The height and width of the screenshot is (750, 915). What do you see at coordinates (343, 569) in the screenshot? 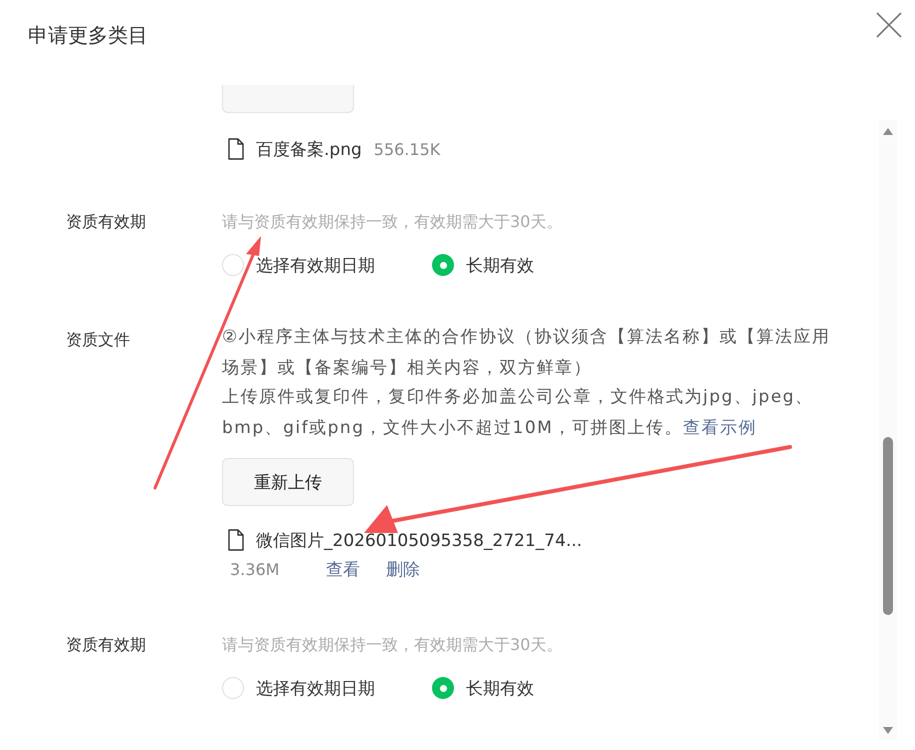
I see `file-action-link: 查看` at bounding box center [343, 569].